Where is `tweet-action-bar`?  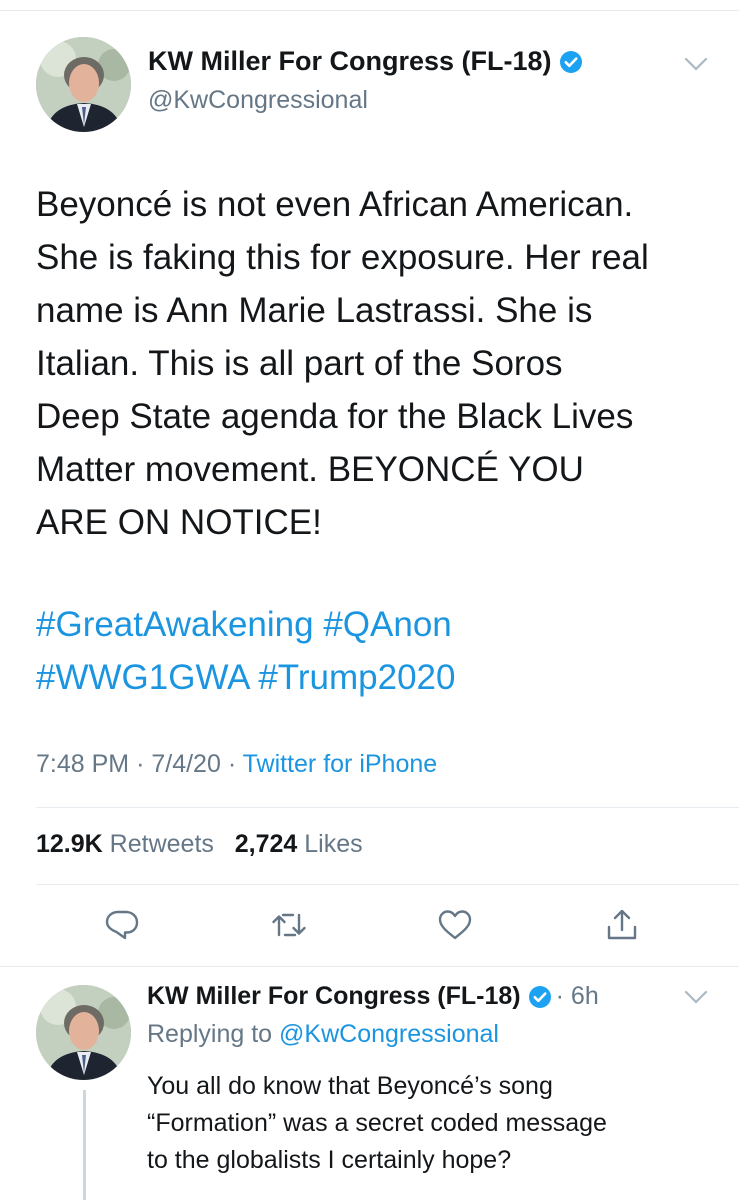 tweet-action-bar is located at coordinates (369, 925).